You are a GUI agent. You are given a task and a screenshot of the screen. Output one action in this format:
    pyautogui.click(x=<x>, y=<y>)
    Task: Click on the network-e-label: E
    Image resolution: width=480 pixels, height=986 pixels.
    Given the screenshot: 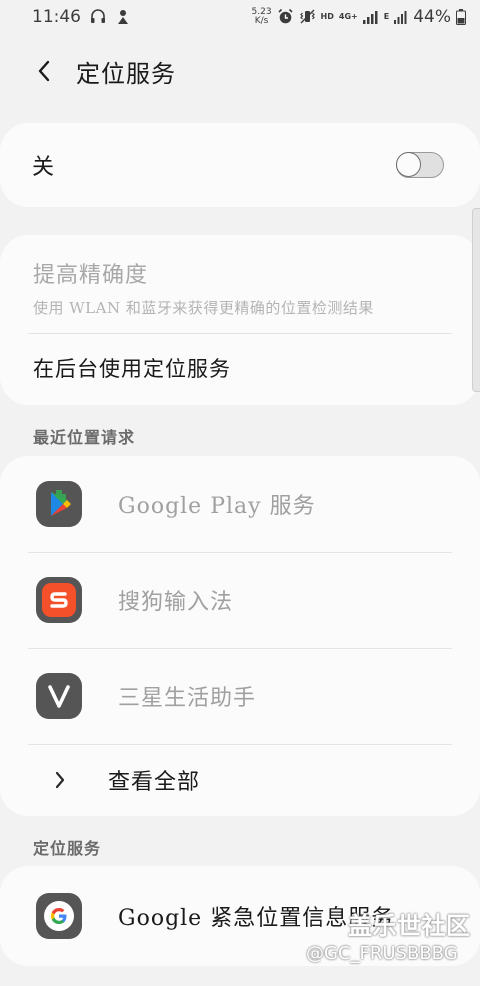 What is the action you would take?
    pyautogui.click(x=386, y=16)
    